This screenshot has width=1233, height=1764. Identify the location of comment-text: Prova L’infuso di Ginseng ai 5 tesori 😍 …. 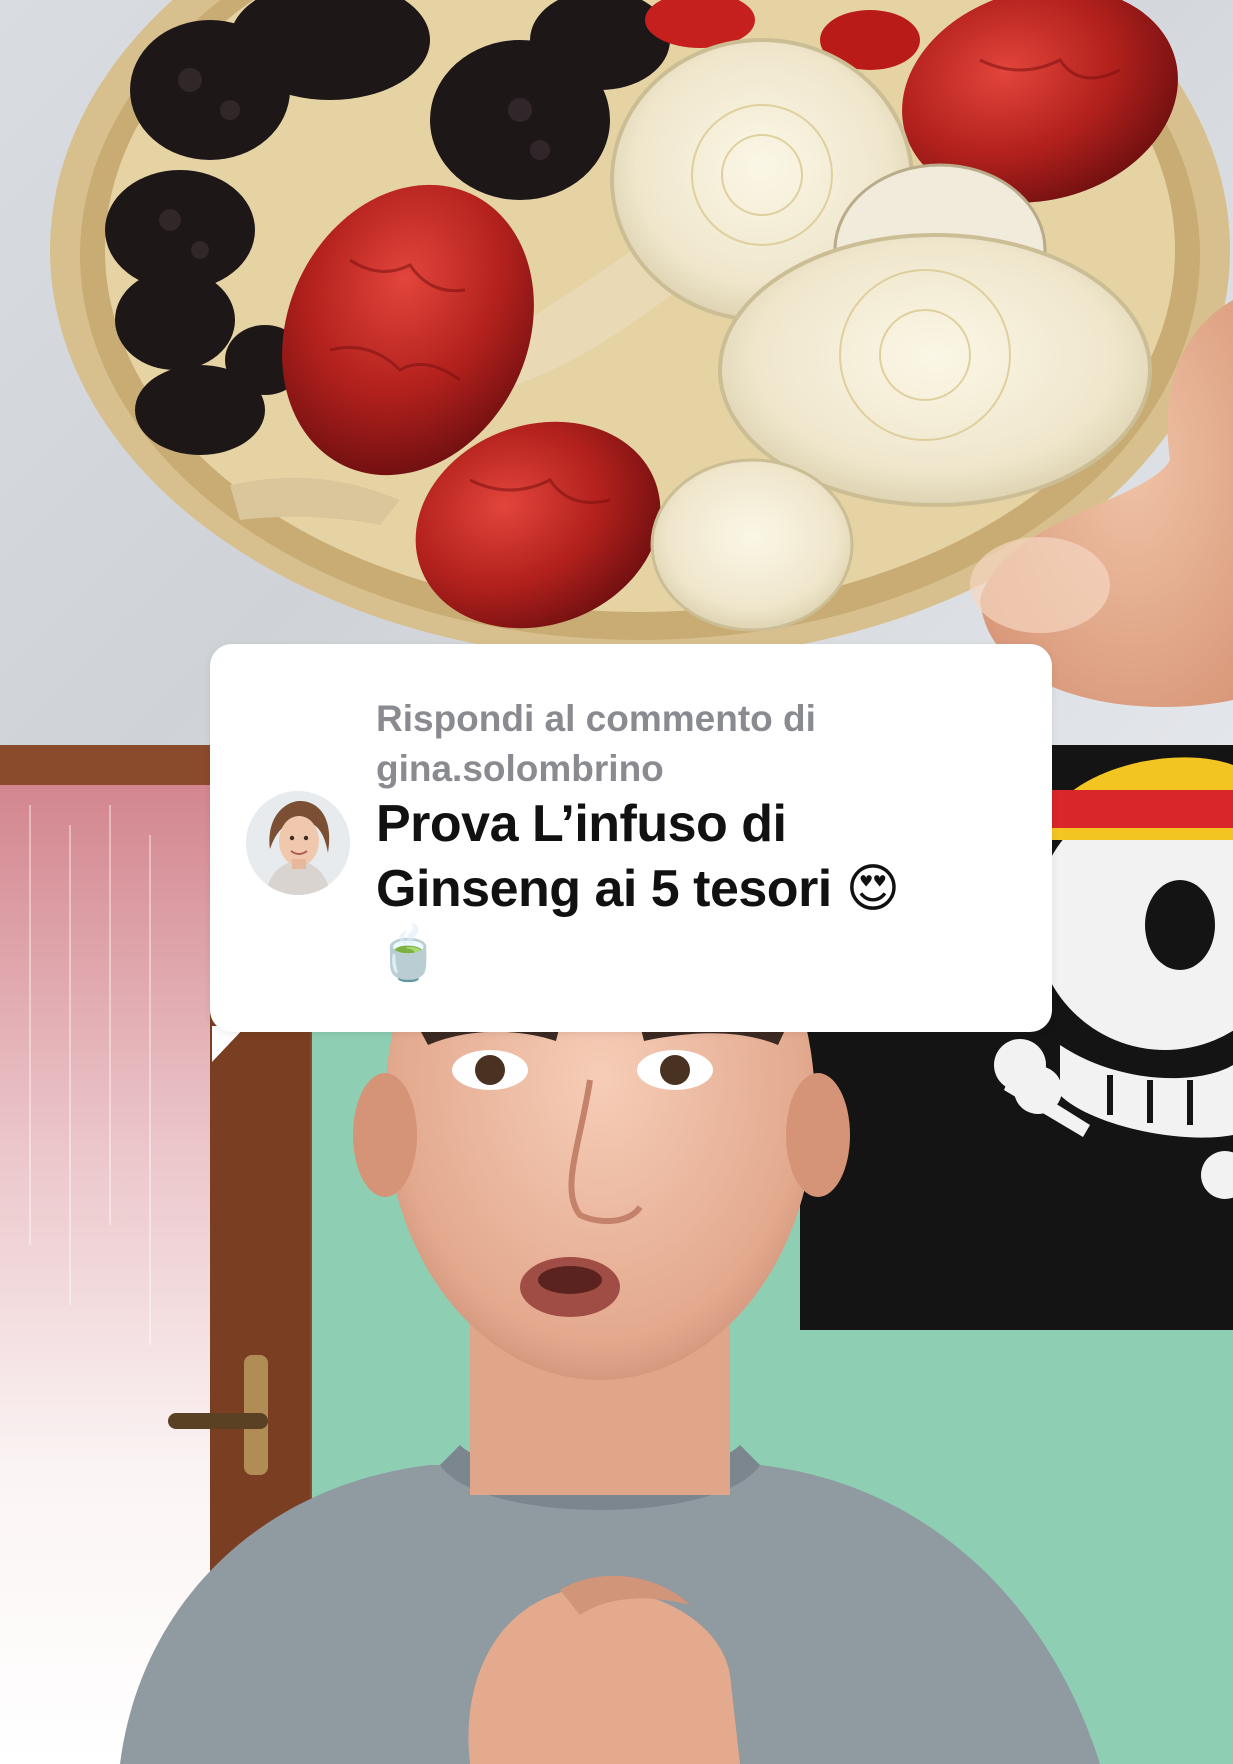
(701, 889).